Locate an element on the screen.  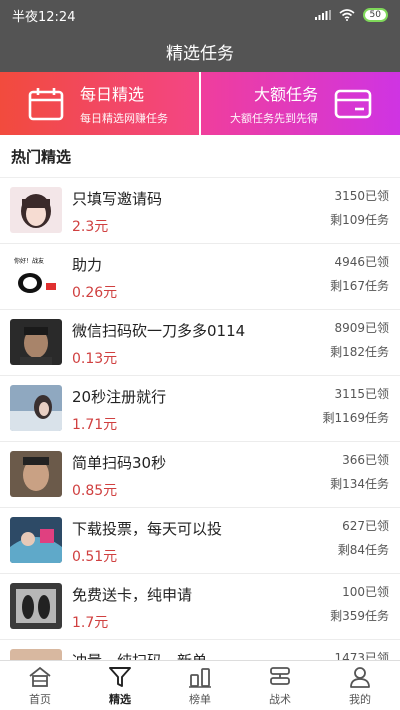
task-row: 你好！战友 助力 0.26元 4946已领 剩167任务 is located at coordinates (200, 277).